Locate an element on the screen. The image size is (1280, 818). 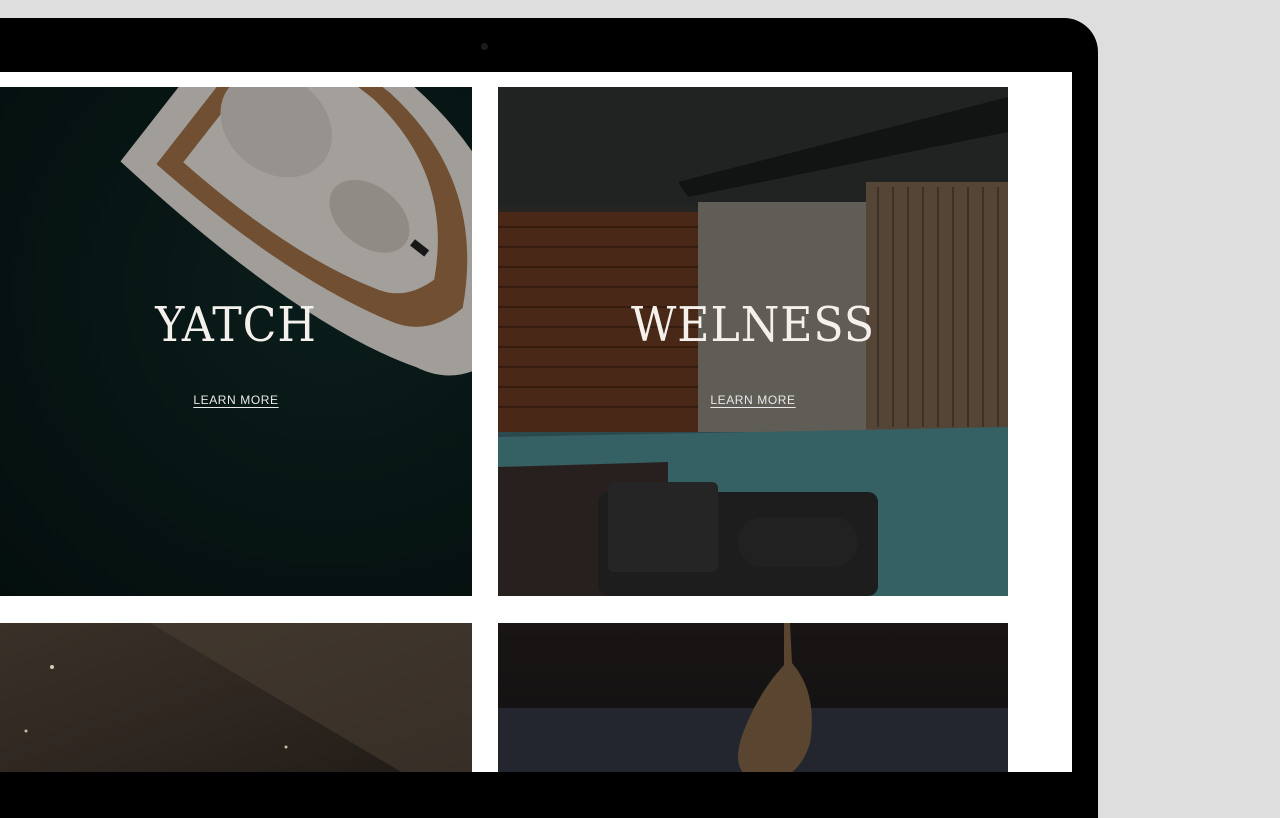
tile-wellness-content: WELNESS LEARN MORE is located at coordinates (753, 353).